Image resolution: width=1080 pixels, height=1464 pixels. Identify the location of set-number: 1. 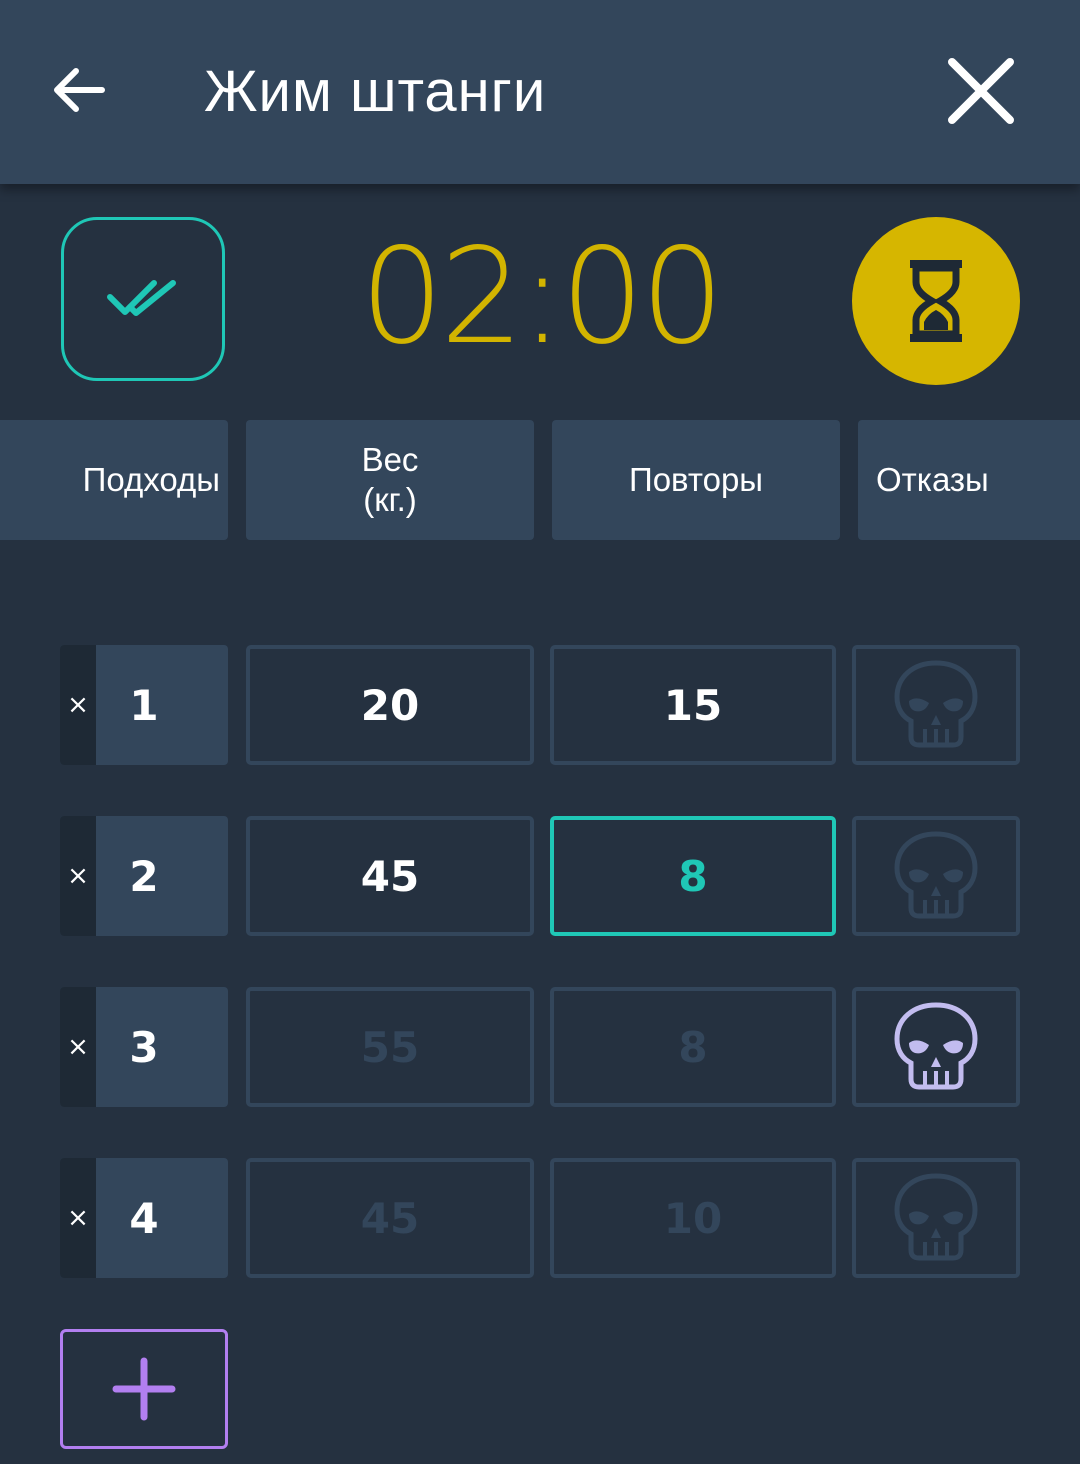
(144, 705).